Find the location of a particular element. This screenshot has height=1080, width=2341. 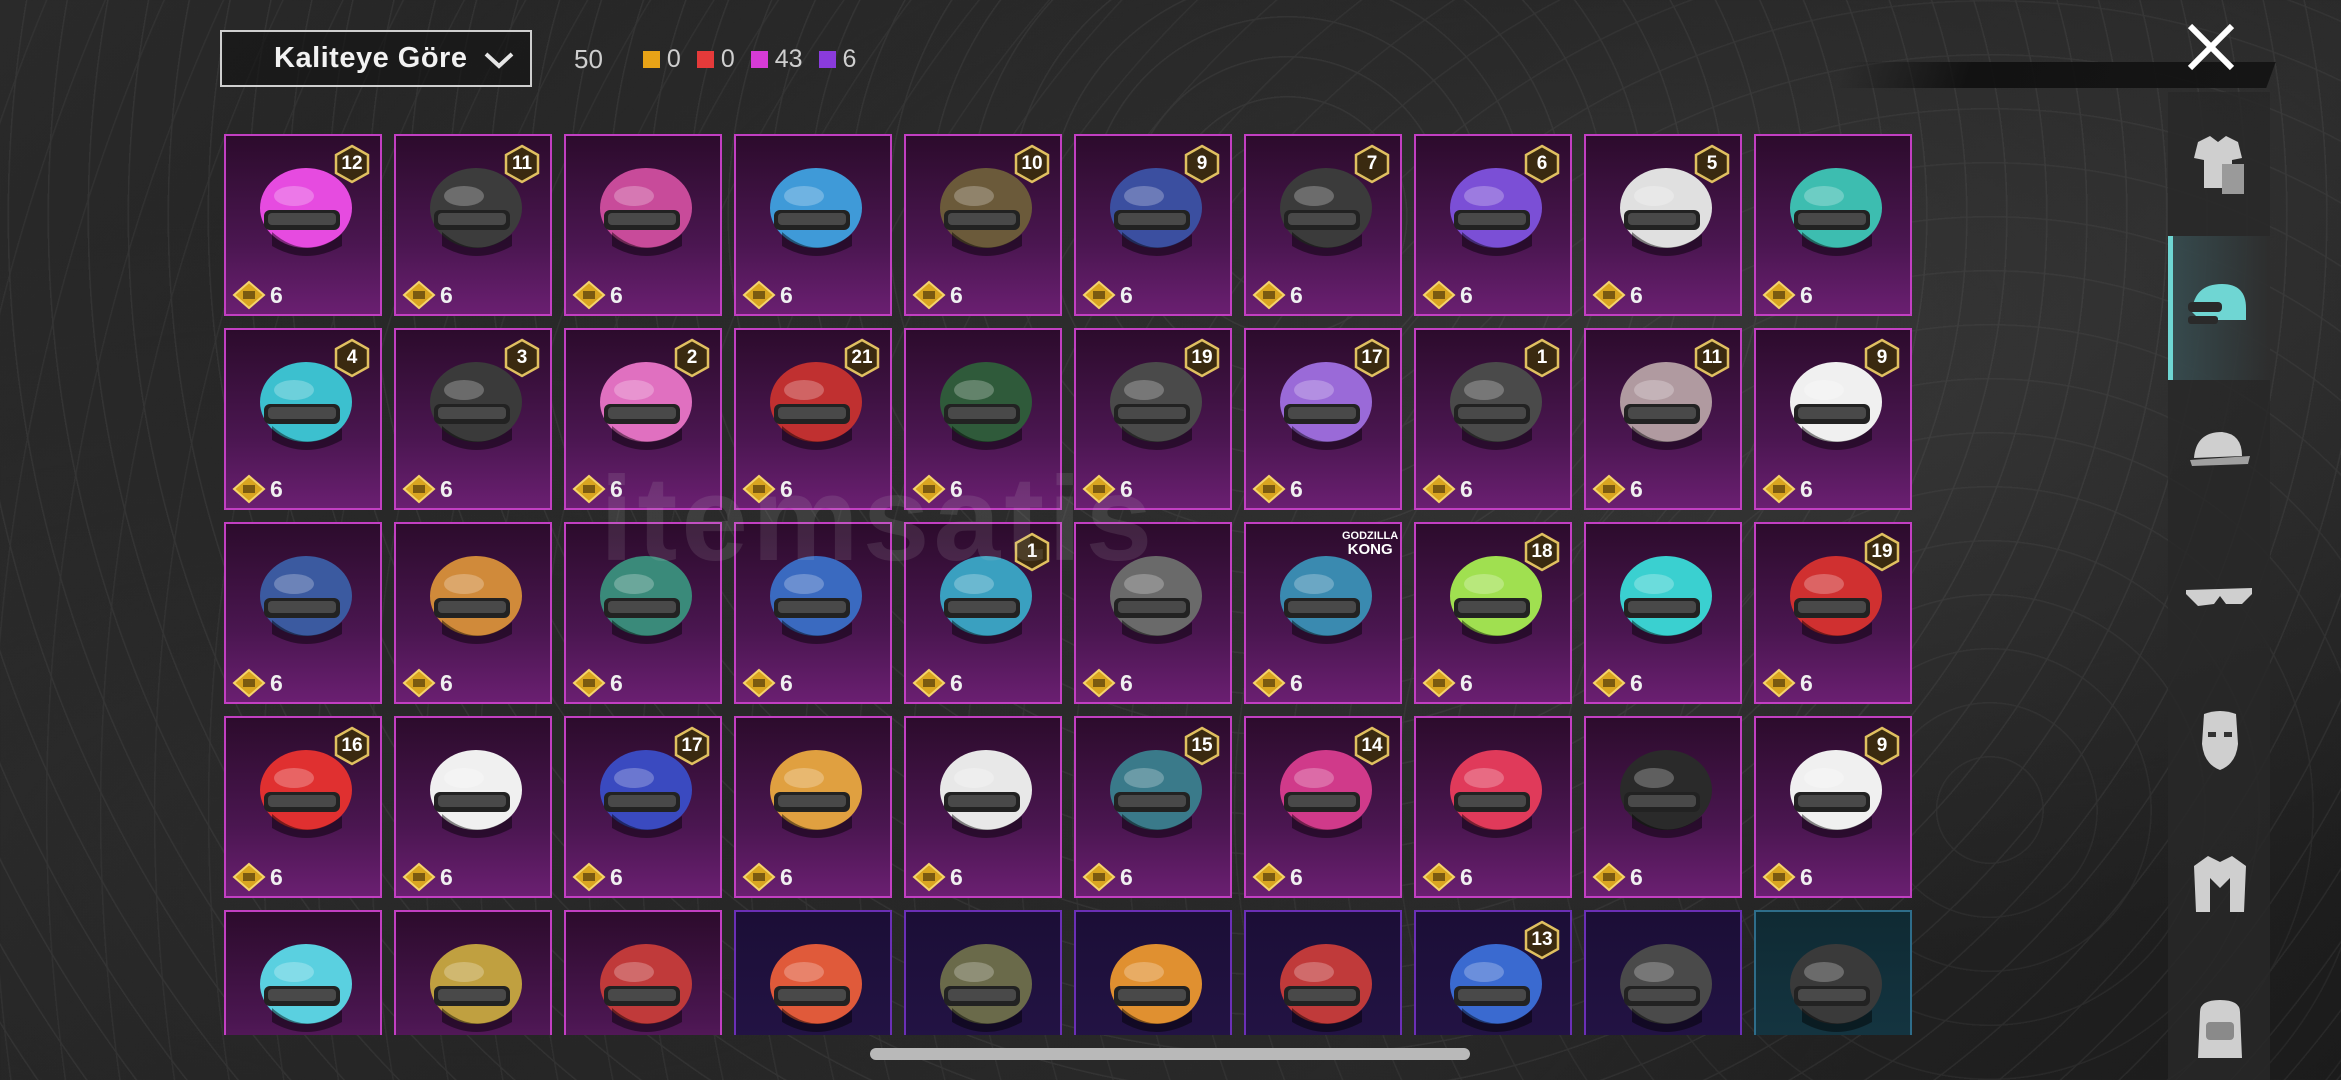

level-badge: 4 is located at coordinates (352, 358).